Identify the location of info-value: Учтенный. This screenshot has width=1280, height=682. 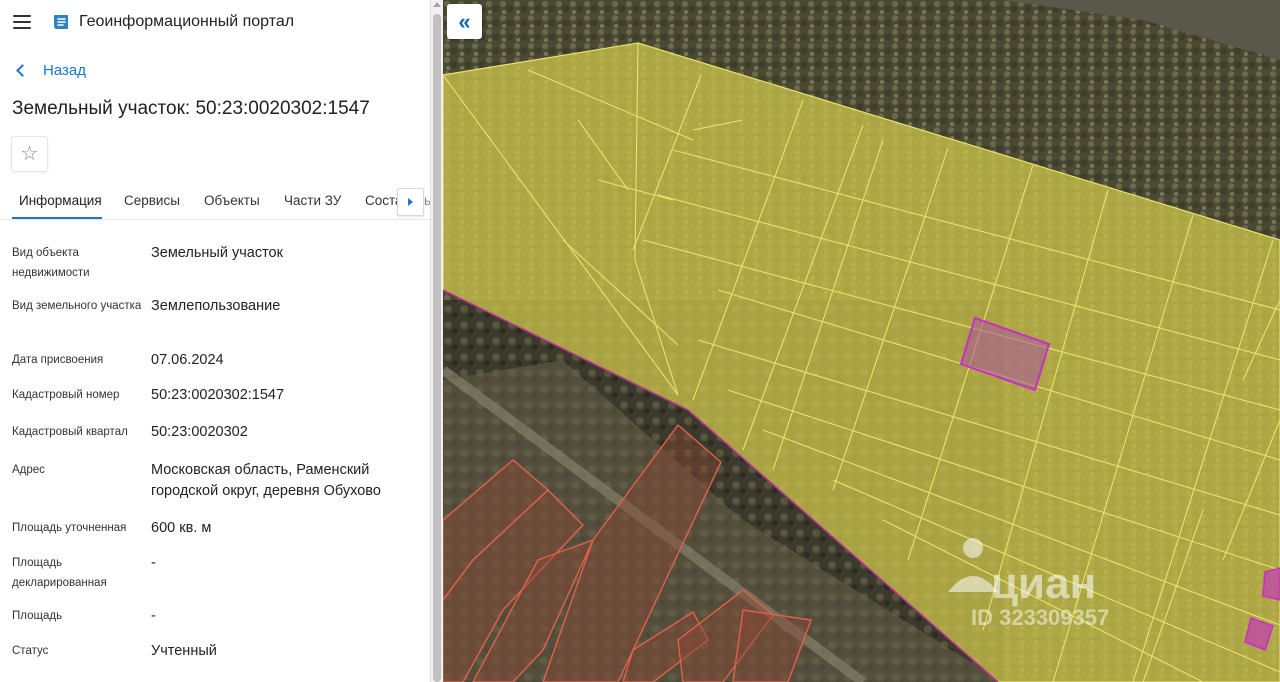
(184, 651).